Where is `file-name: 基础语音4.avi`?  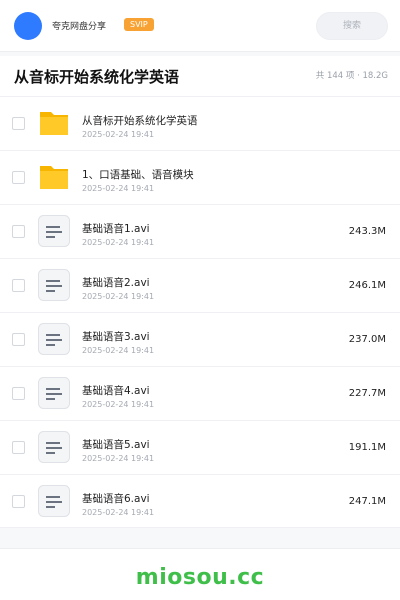
file-name: 基础语音4.avi is located at coordinates (116, 391).